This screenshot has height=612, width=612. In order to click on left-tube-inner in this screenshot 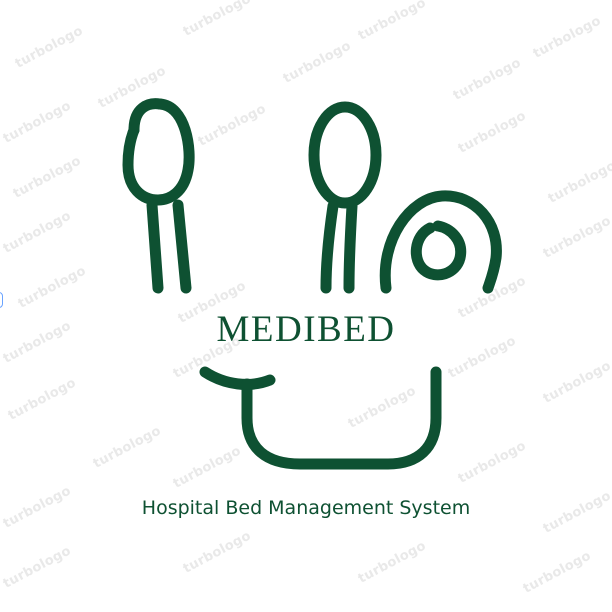, I will do `click(155, 246)`.